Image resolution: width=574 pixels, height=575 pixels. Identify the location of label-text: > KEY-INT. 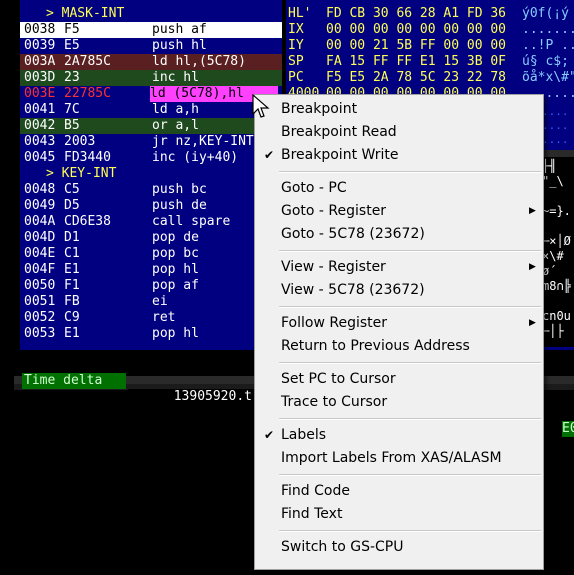
(81, 173).